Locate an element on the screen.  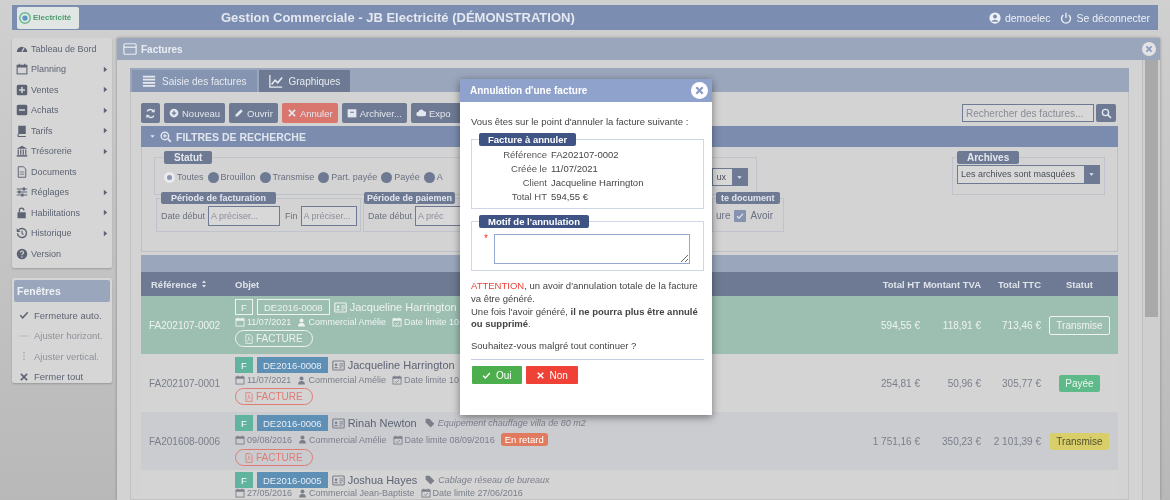
due-date: Date limite 10 is located at coordinates (431, 380).